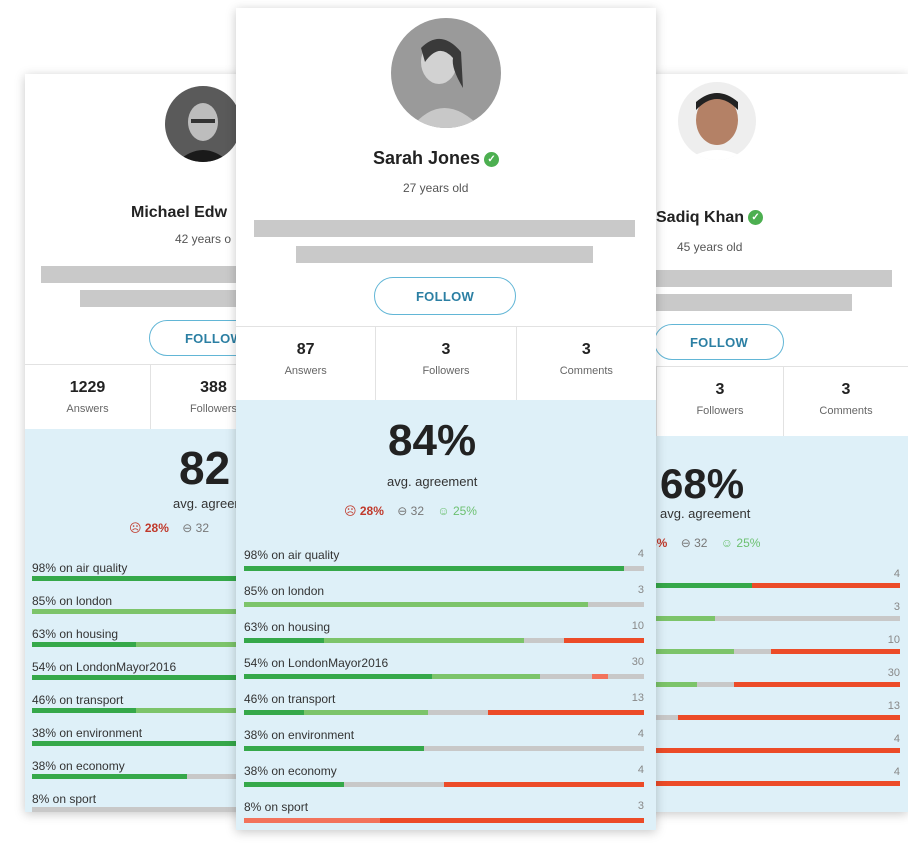  Describe the element at coordinates (444, 631) in the screenshot. I see `topic-row: 63% on housing 10` at that location.